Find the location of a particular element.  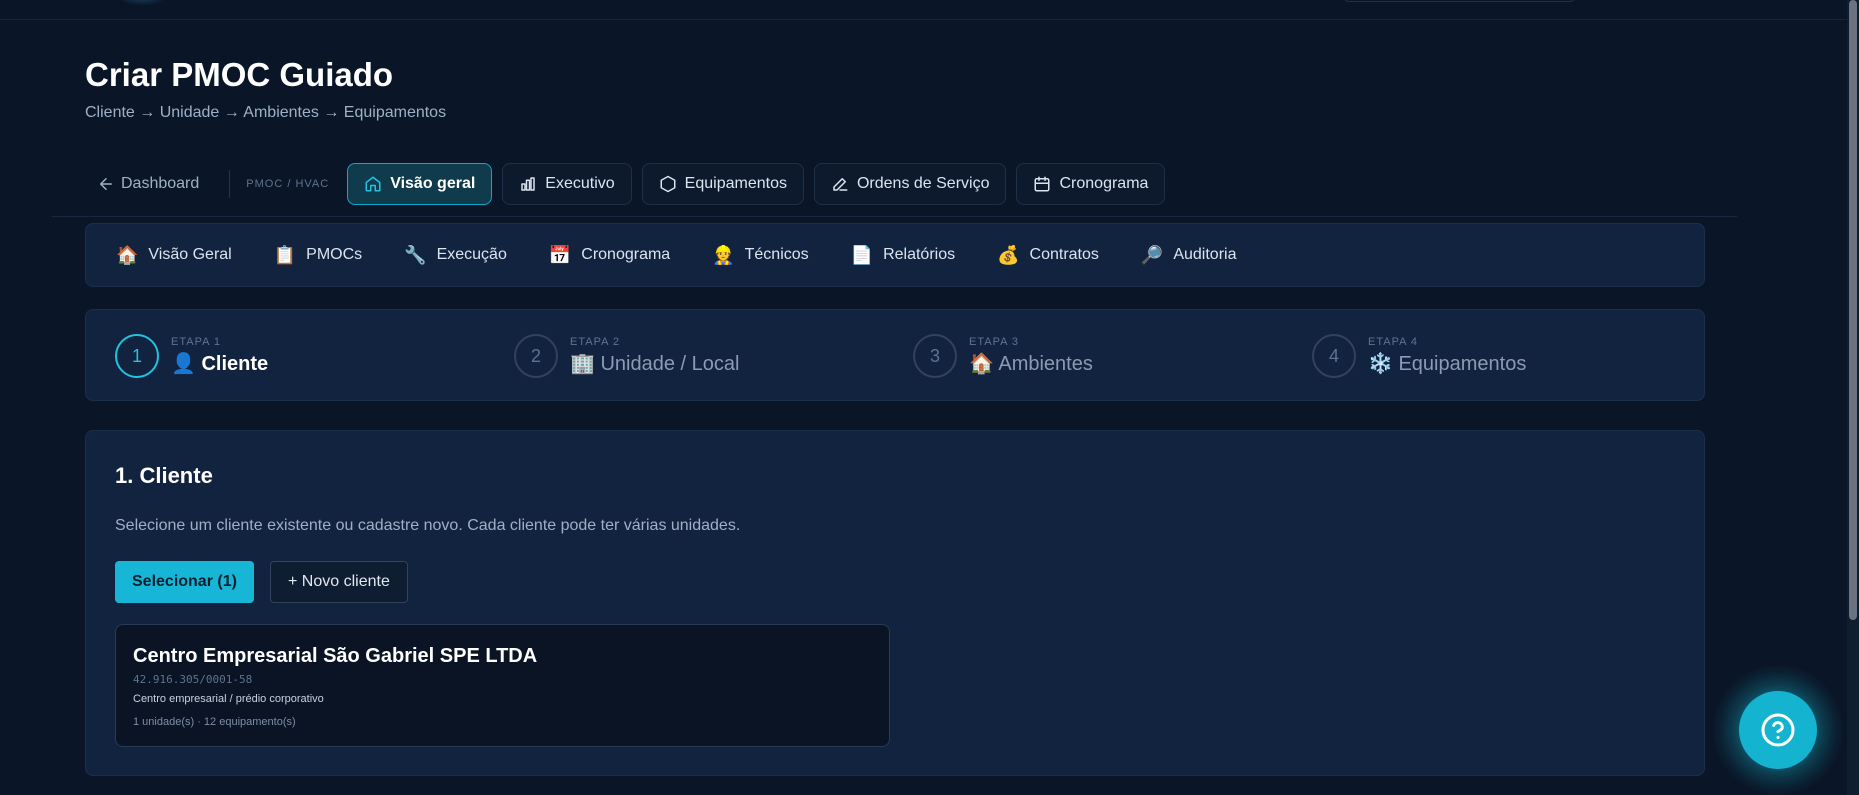

module-relatorios: 📄 Relatórios is located at coordinates (903, 255).